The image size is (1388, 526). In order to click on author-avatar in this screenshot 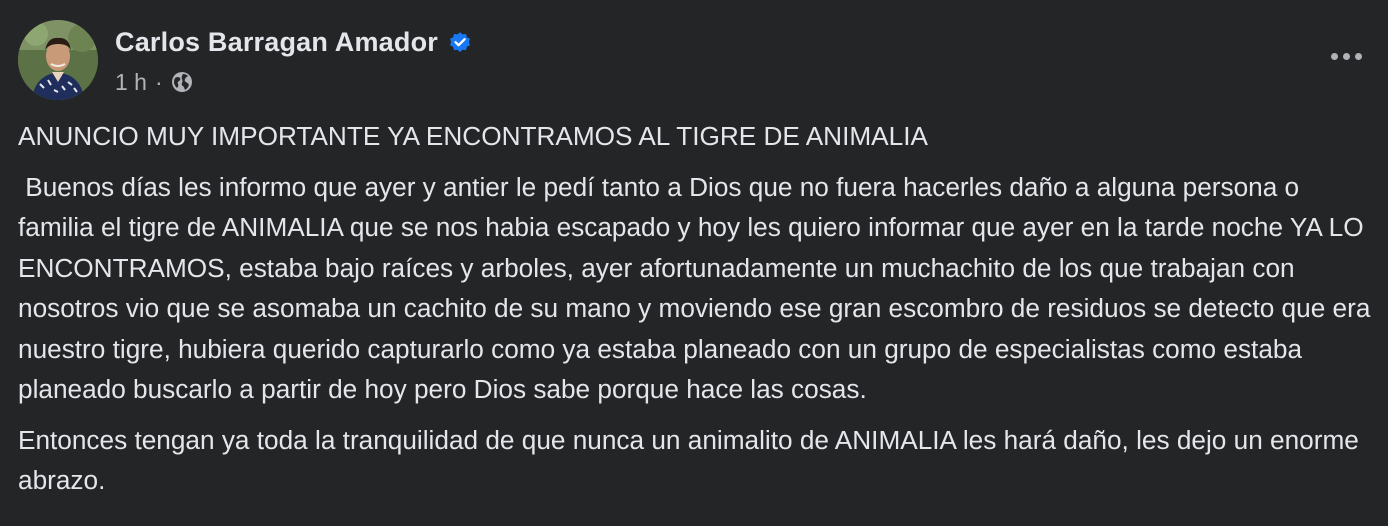, I will do `click(58, 60)`.